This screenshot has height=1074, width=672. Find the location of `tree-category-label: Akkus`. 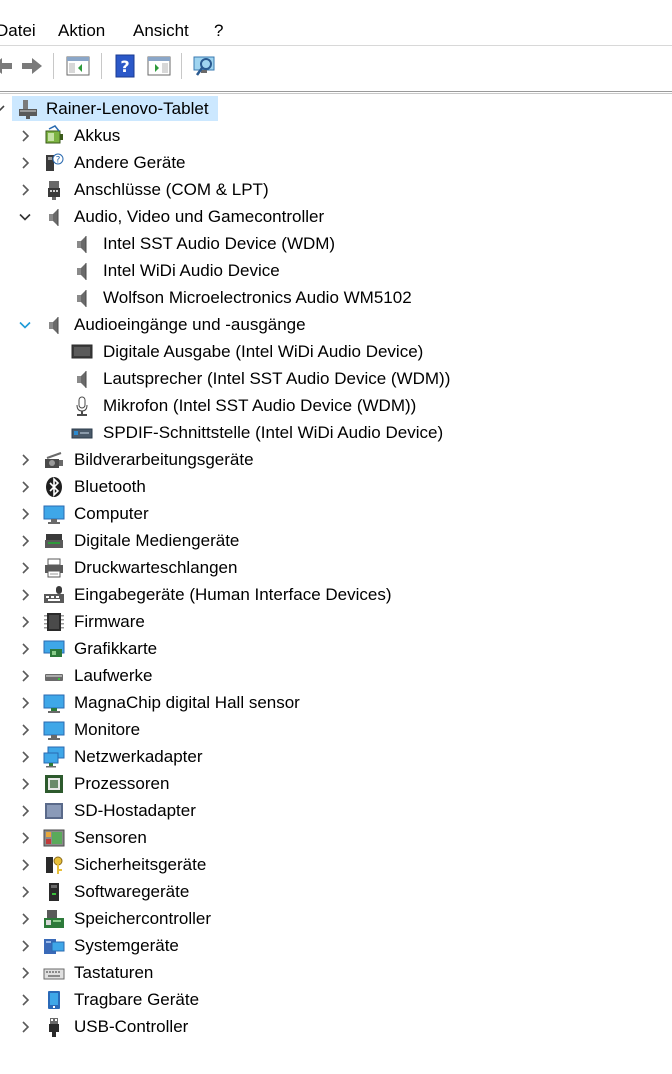

tree-category-label: Akkus is located at coordinates (97, 135).